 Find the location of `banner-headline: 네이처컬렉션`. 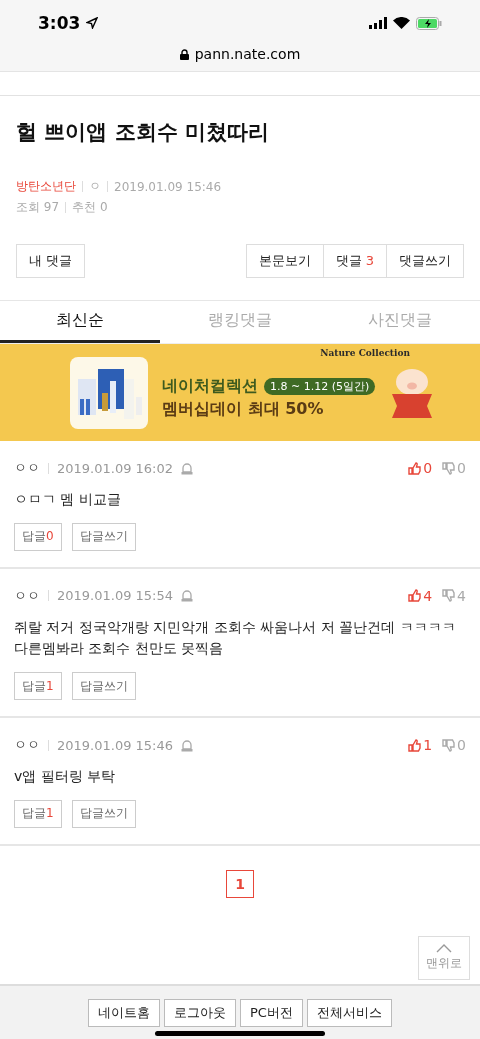

banner-headline: 네이처컬렉션 is located at coordinates (210, 386).